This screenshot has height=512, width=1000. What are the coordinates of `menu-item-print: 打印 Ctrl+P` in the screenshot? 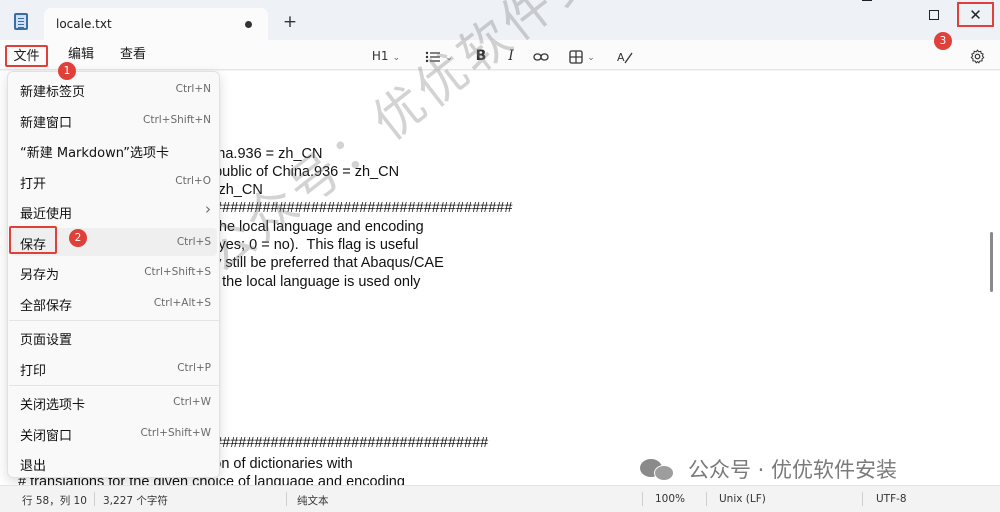 It's located at (114, 368).